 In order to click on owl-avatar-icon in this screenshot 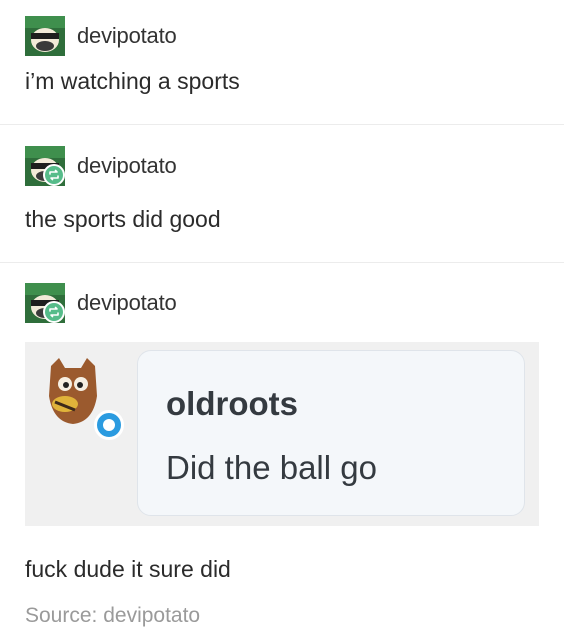, I will do `click(73, 391)`.